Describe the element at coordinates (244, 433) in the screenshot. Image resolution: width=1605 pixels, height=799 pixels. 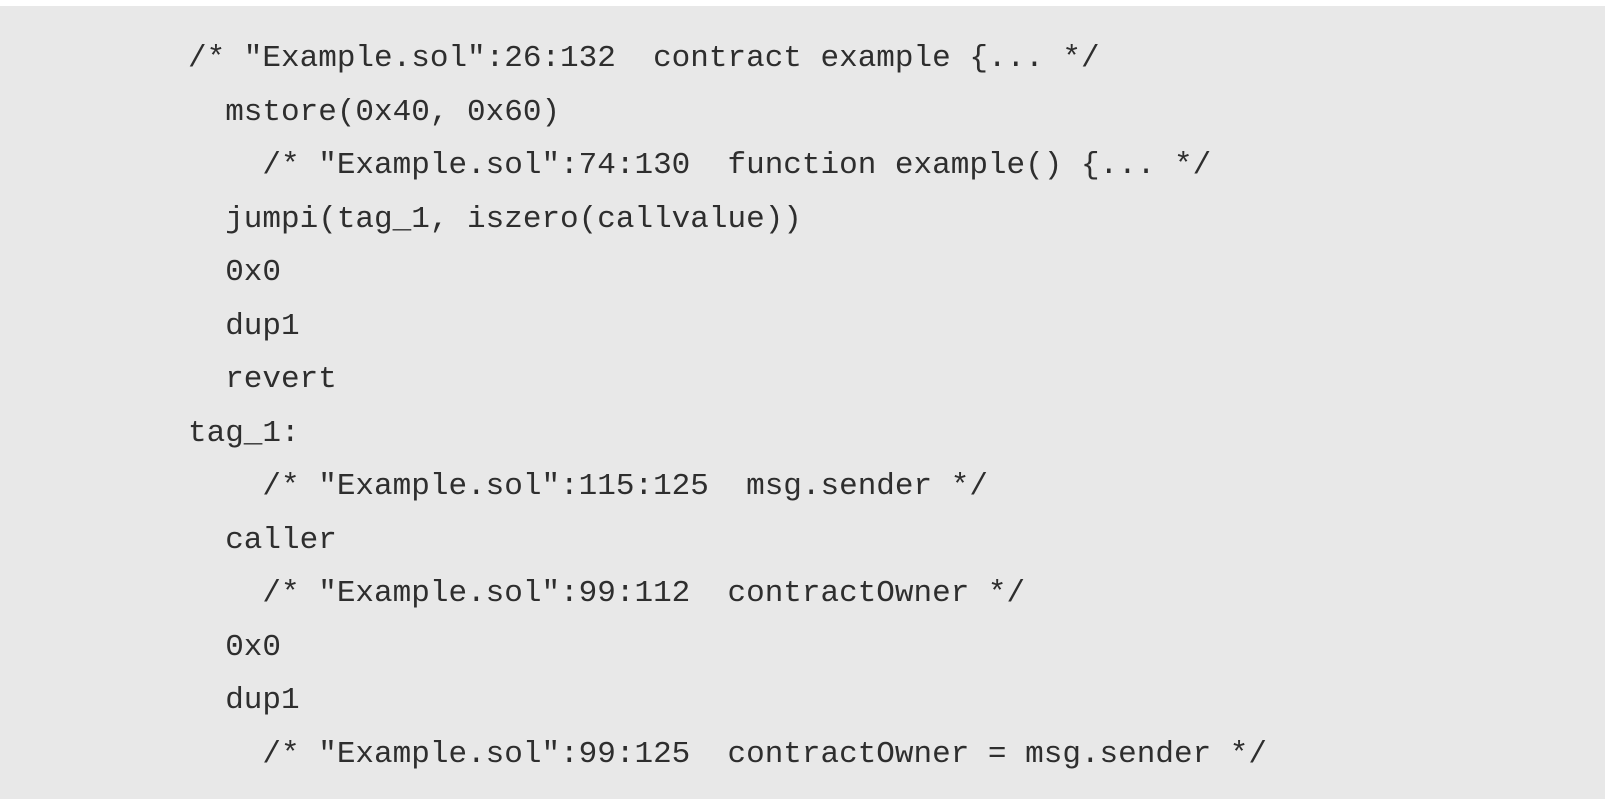
I see `code-line: tag_1:` at that location.